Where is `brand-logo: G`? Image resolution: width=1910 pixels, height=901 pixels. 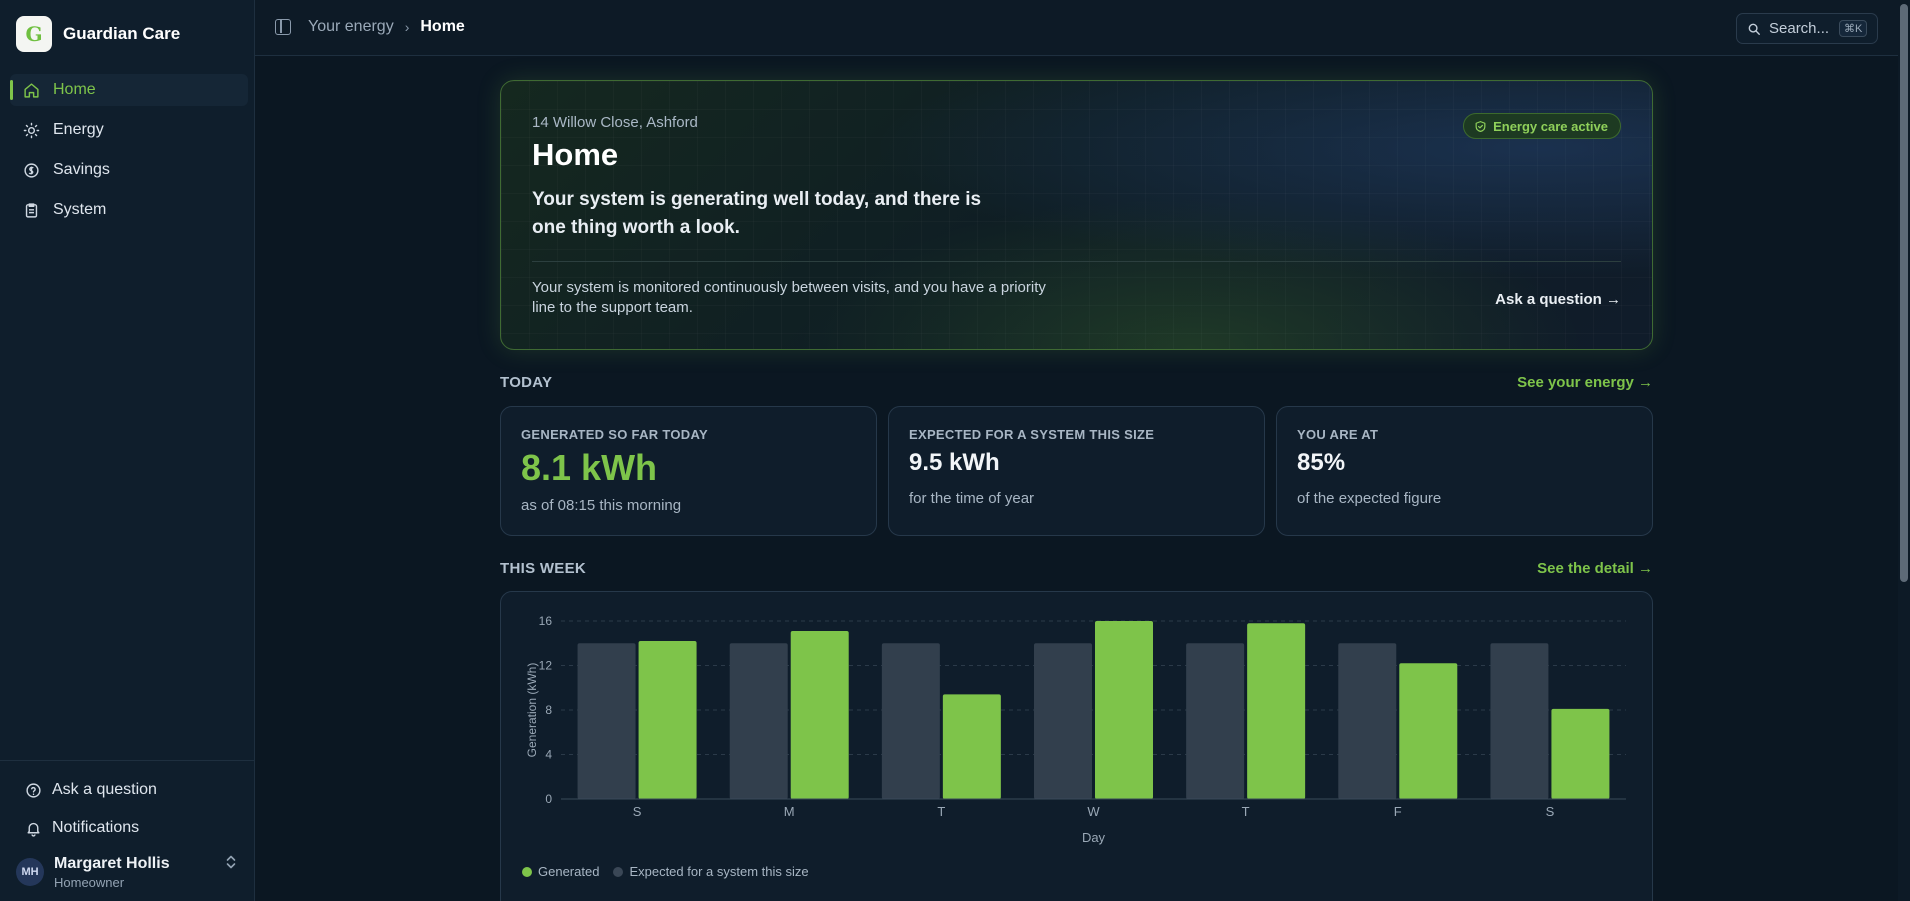 brand-logo: G is located at coordinates (34, 34).